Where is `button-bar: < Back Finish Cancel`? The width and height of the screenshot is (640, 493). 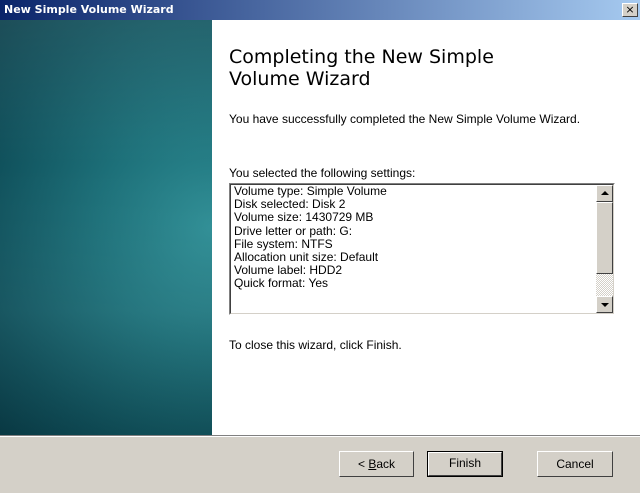 button-bar: < Back Finish Cancel is located at coordinates (320, 464).